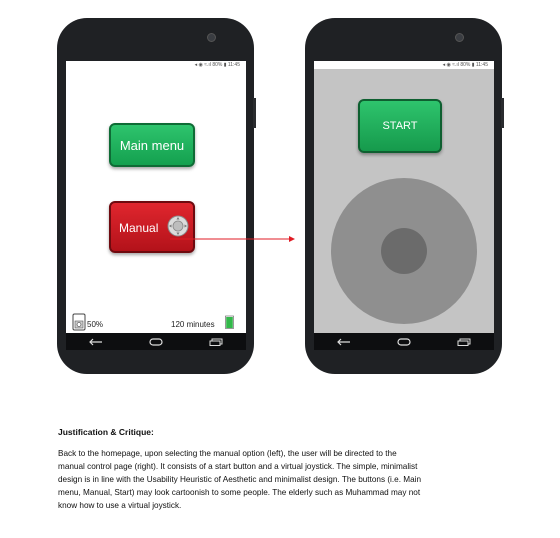  Describe the element at coordinates (139, 228) in the screenshot. I see `manual-label: Manual` at that location.